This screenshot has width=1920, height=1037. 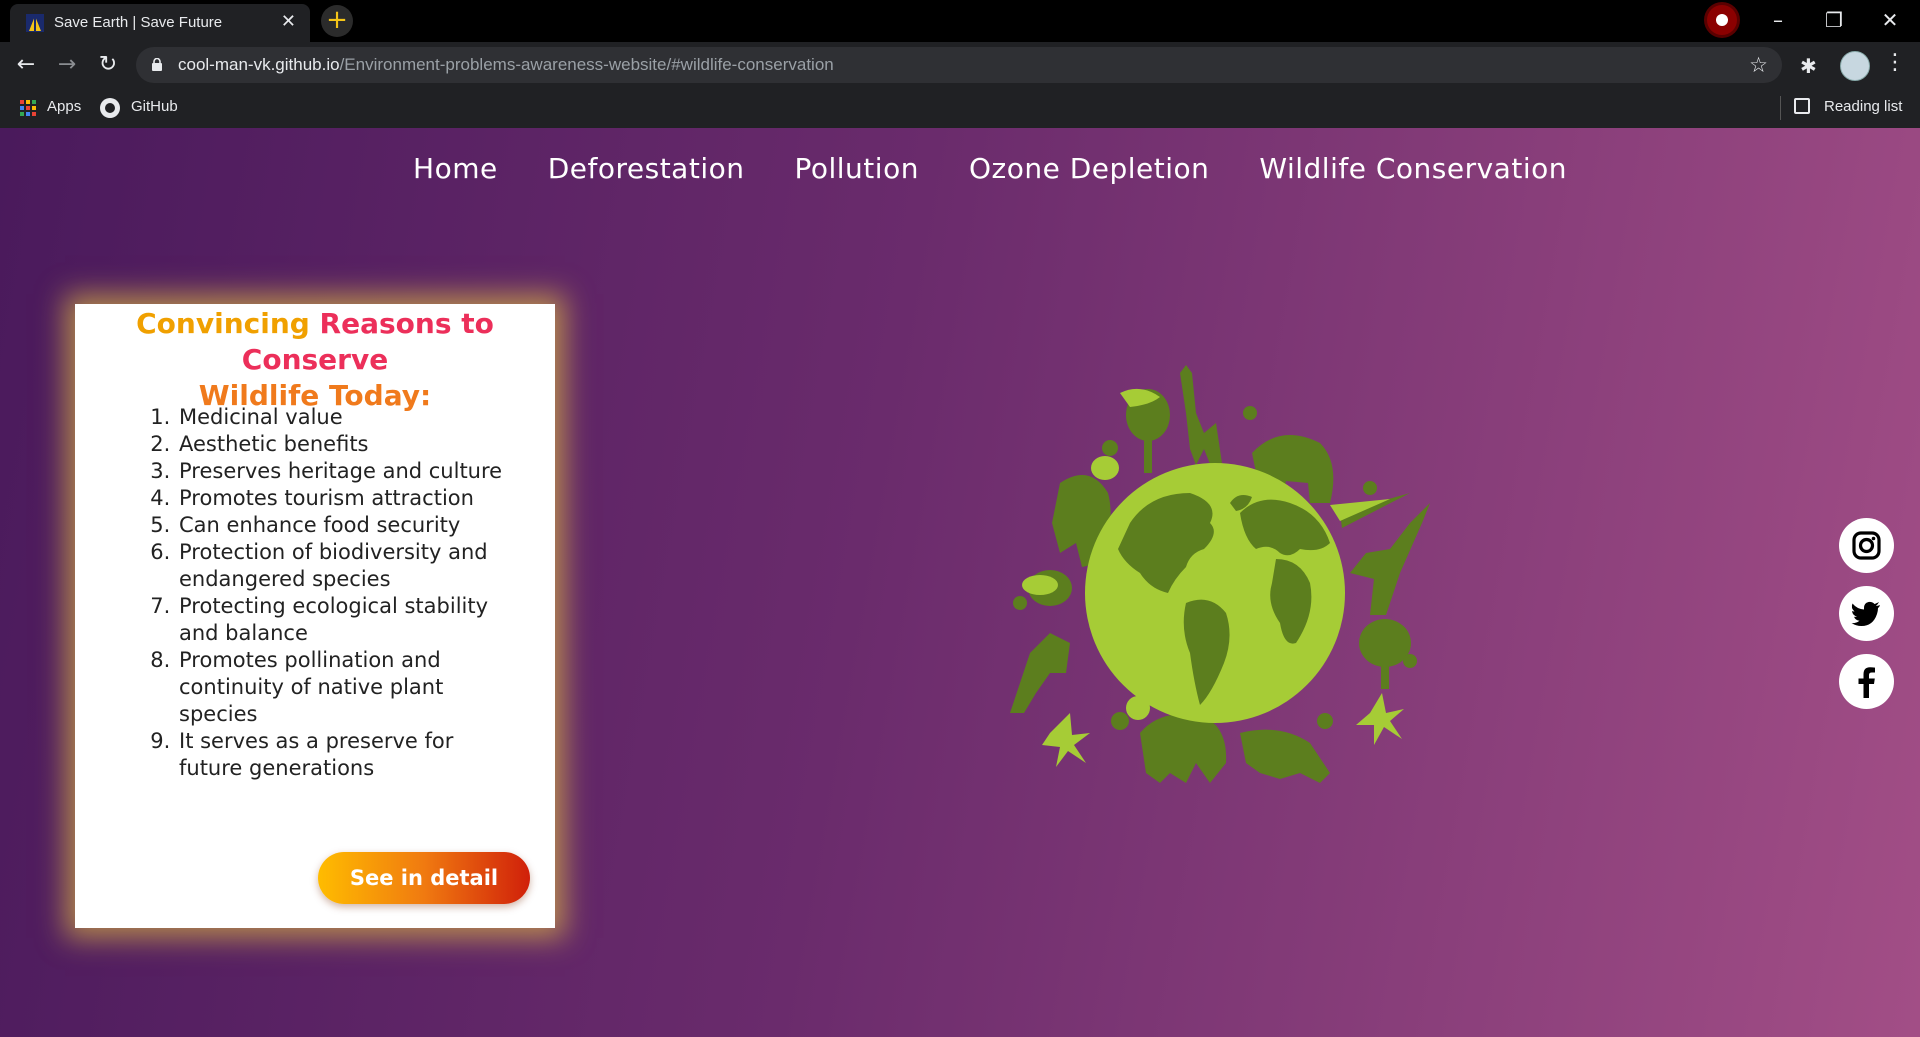 I want to click on site-favicon-icon, so click(x=35, y=23).